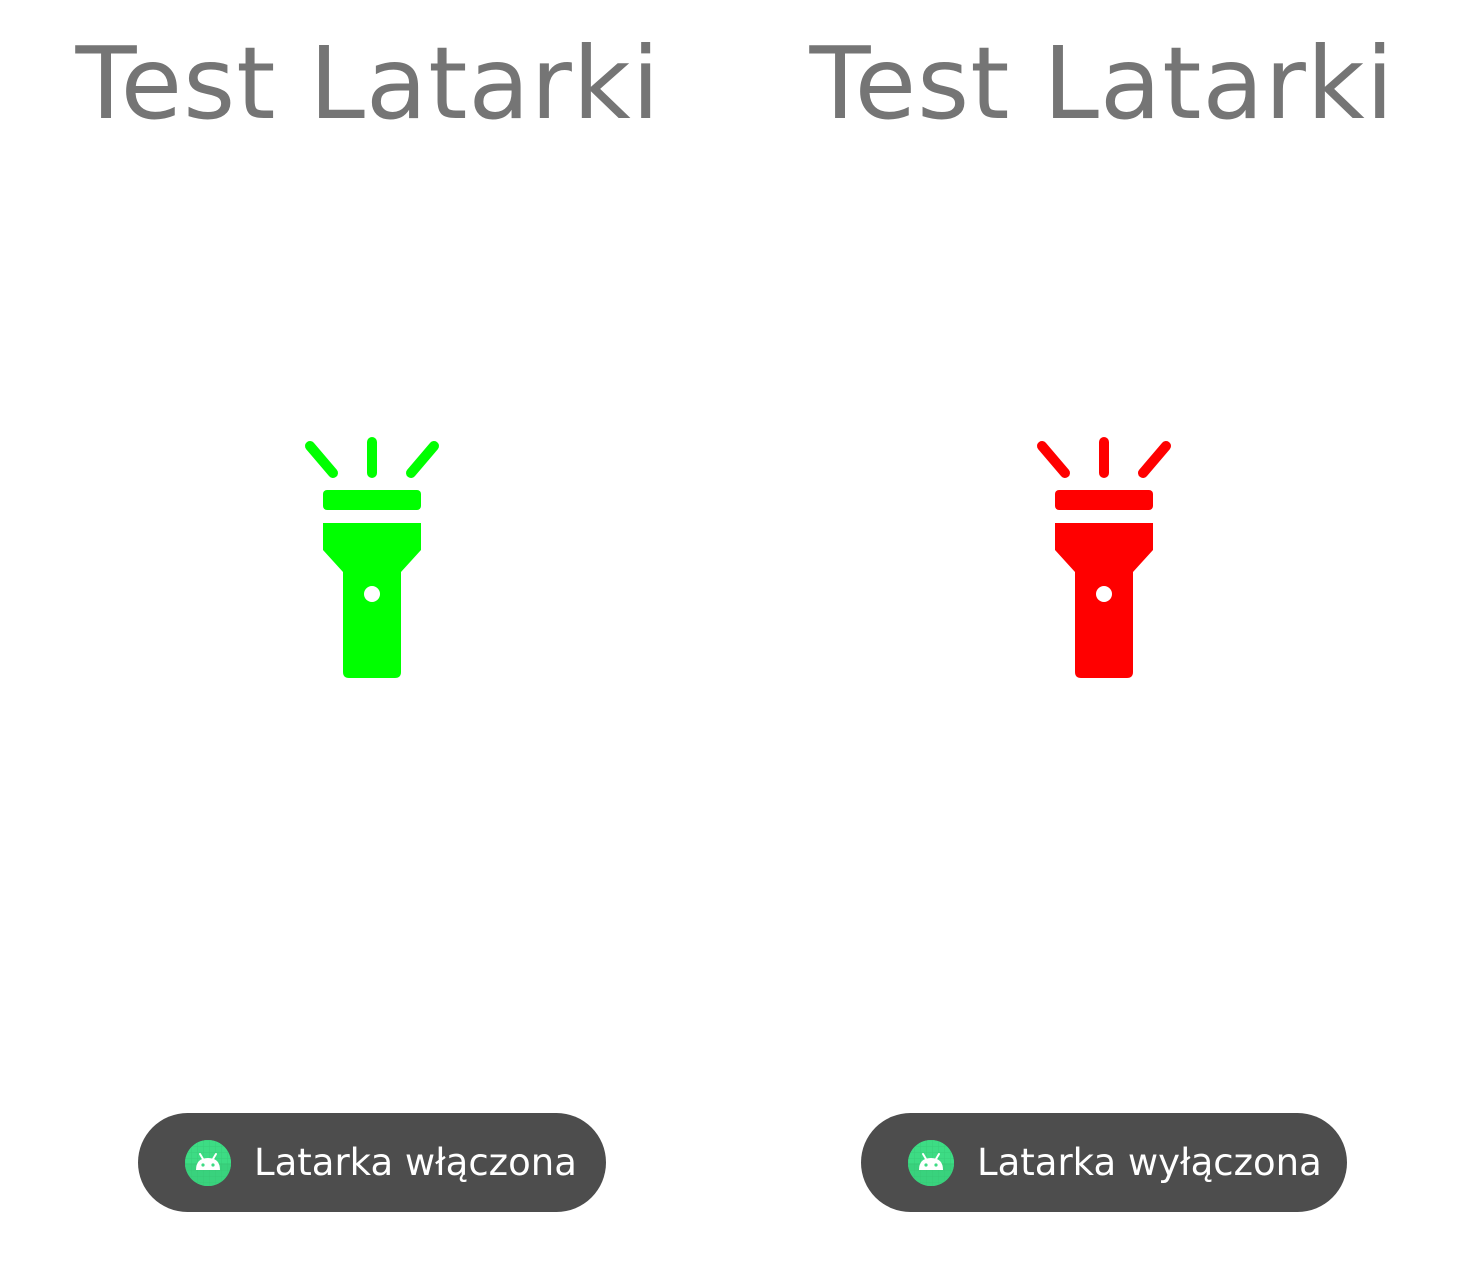 Image resolution: width=1480 pixels, height=1272 pixels. I want to click on toast-notification: Latarka włączona, so click(372, 1162).